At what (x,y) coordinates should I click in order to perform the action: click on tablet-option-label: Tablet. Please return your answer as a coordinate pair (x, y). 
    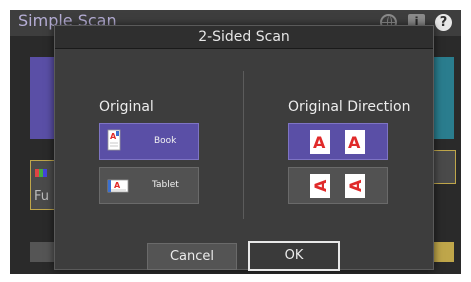
    Looking at the image, I should click on (165, 185).